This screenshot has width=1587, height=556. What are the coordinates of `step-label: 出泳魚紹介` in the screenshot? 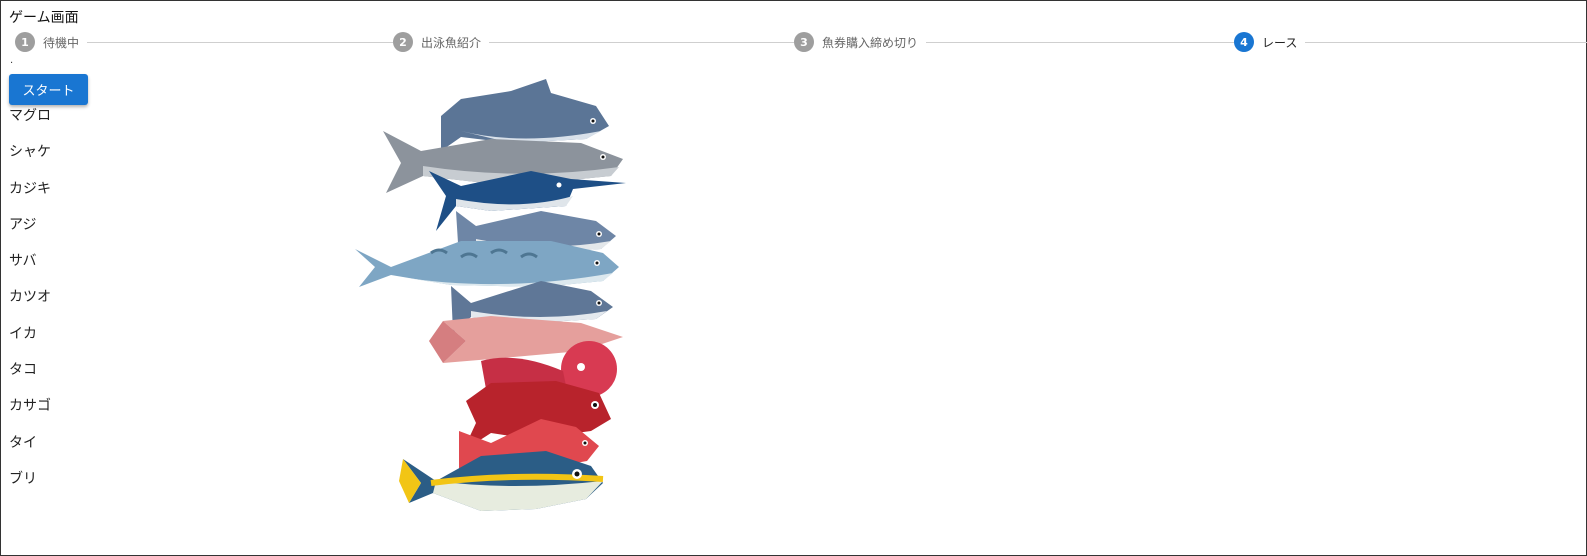 It's located at (451, 42).